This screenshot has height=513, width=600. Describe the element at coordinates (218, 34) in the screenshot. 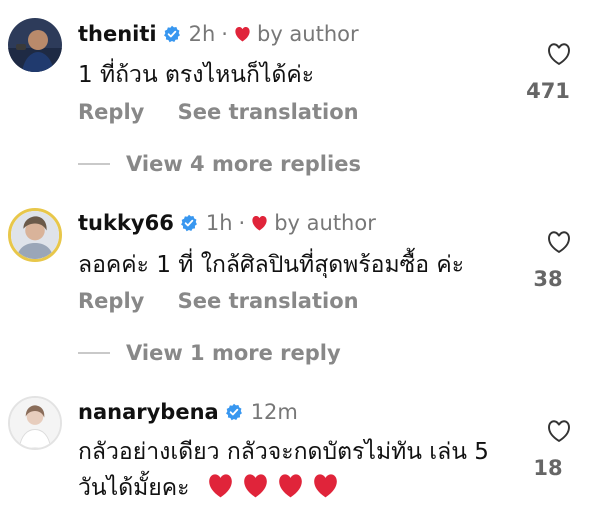

I see `comment-header: theniti 2h · by author` at that location.